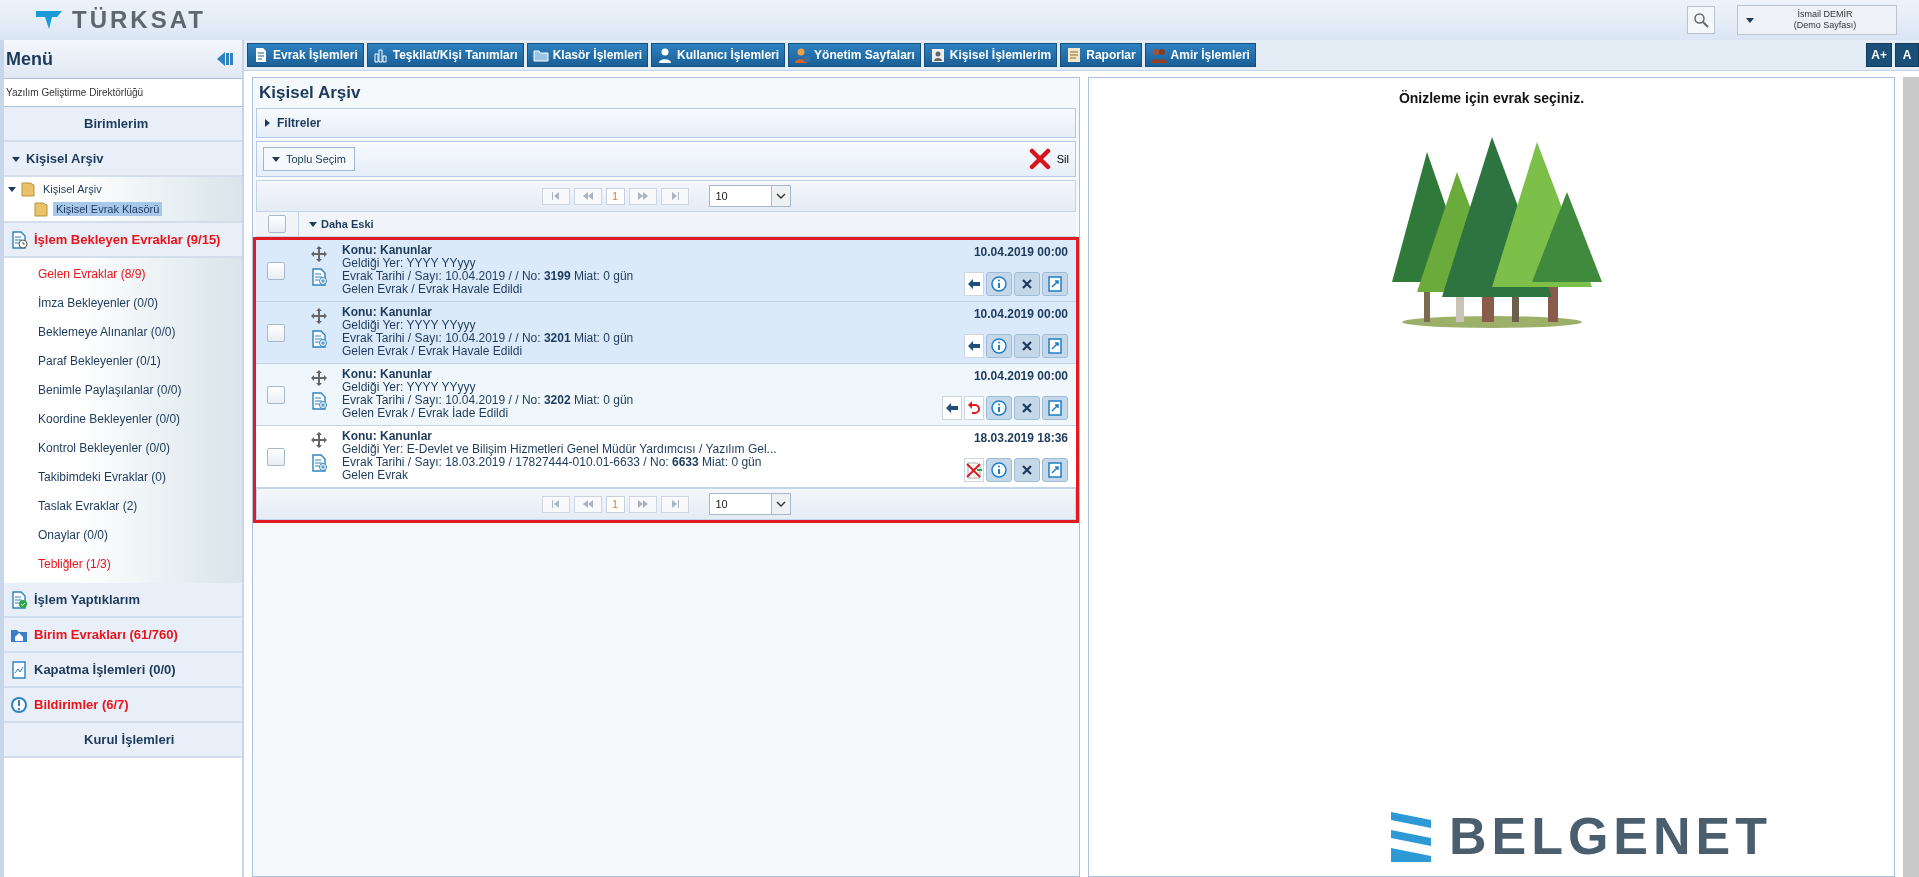 The height and width of the screenshot is (877, 1919). I want to click on menu-item: Benimle Paylaşılanlar (0/0), so click(123, 390).